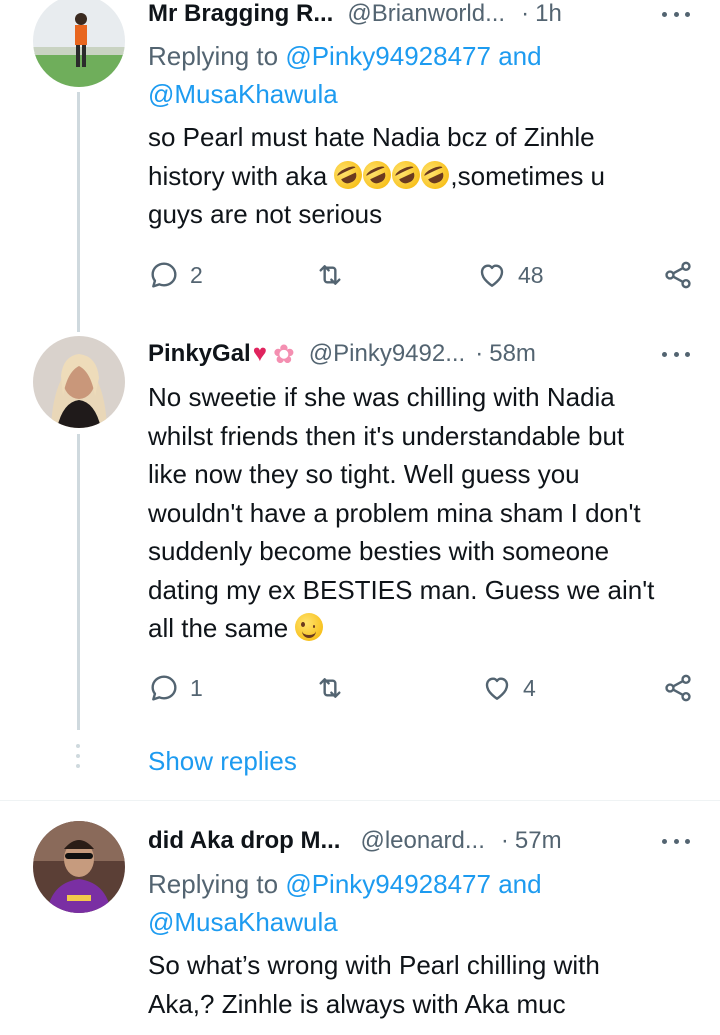 Image resolution: width=720 pixels, height=1035 pixels. I want to click on text-line: dating my ex BESTIES man. Guess we ain't, so click(401, 589).